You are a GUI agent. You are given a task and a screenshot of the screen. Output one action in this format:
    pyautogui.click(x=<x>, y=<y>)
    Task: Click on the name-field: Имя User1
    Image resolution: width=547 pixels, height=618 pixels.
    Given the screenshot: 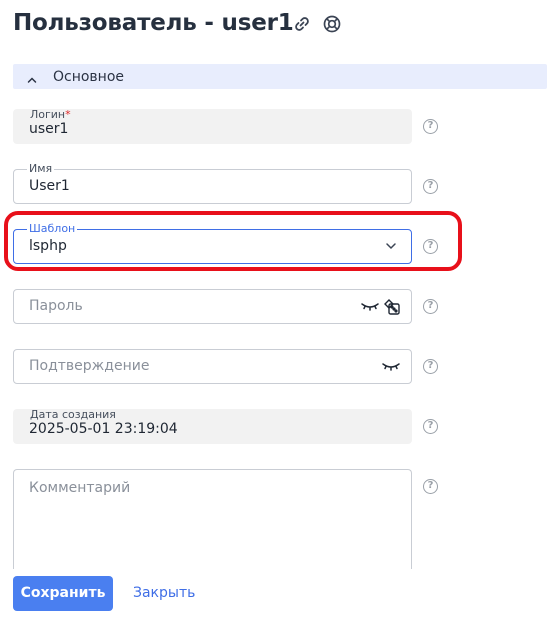 What is the action you would take?
    pyautogui.click(x=212, y=183)
    